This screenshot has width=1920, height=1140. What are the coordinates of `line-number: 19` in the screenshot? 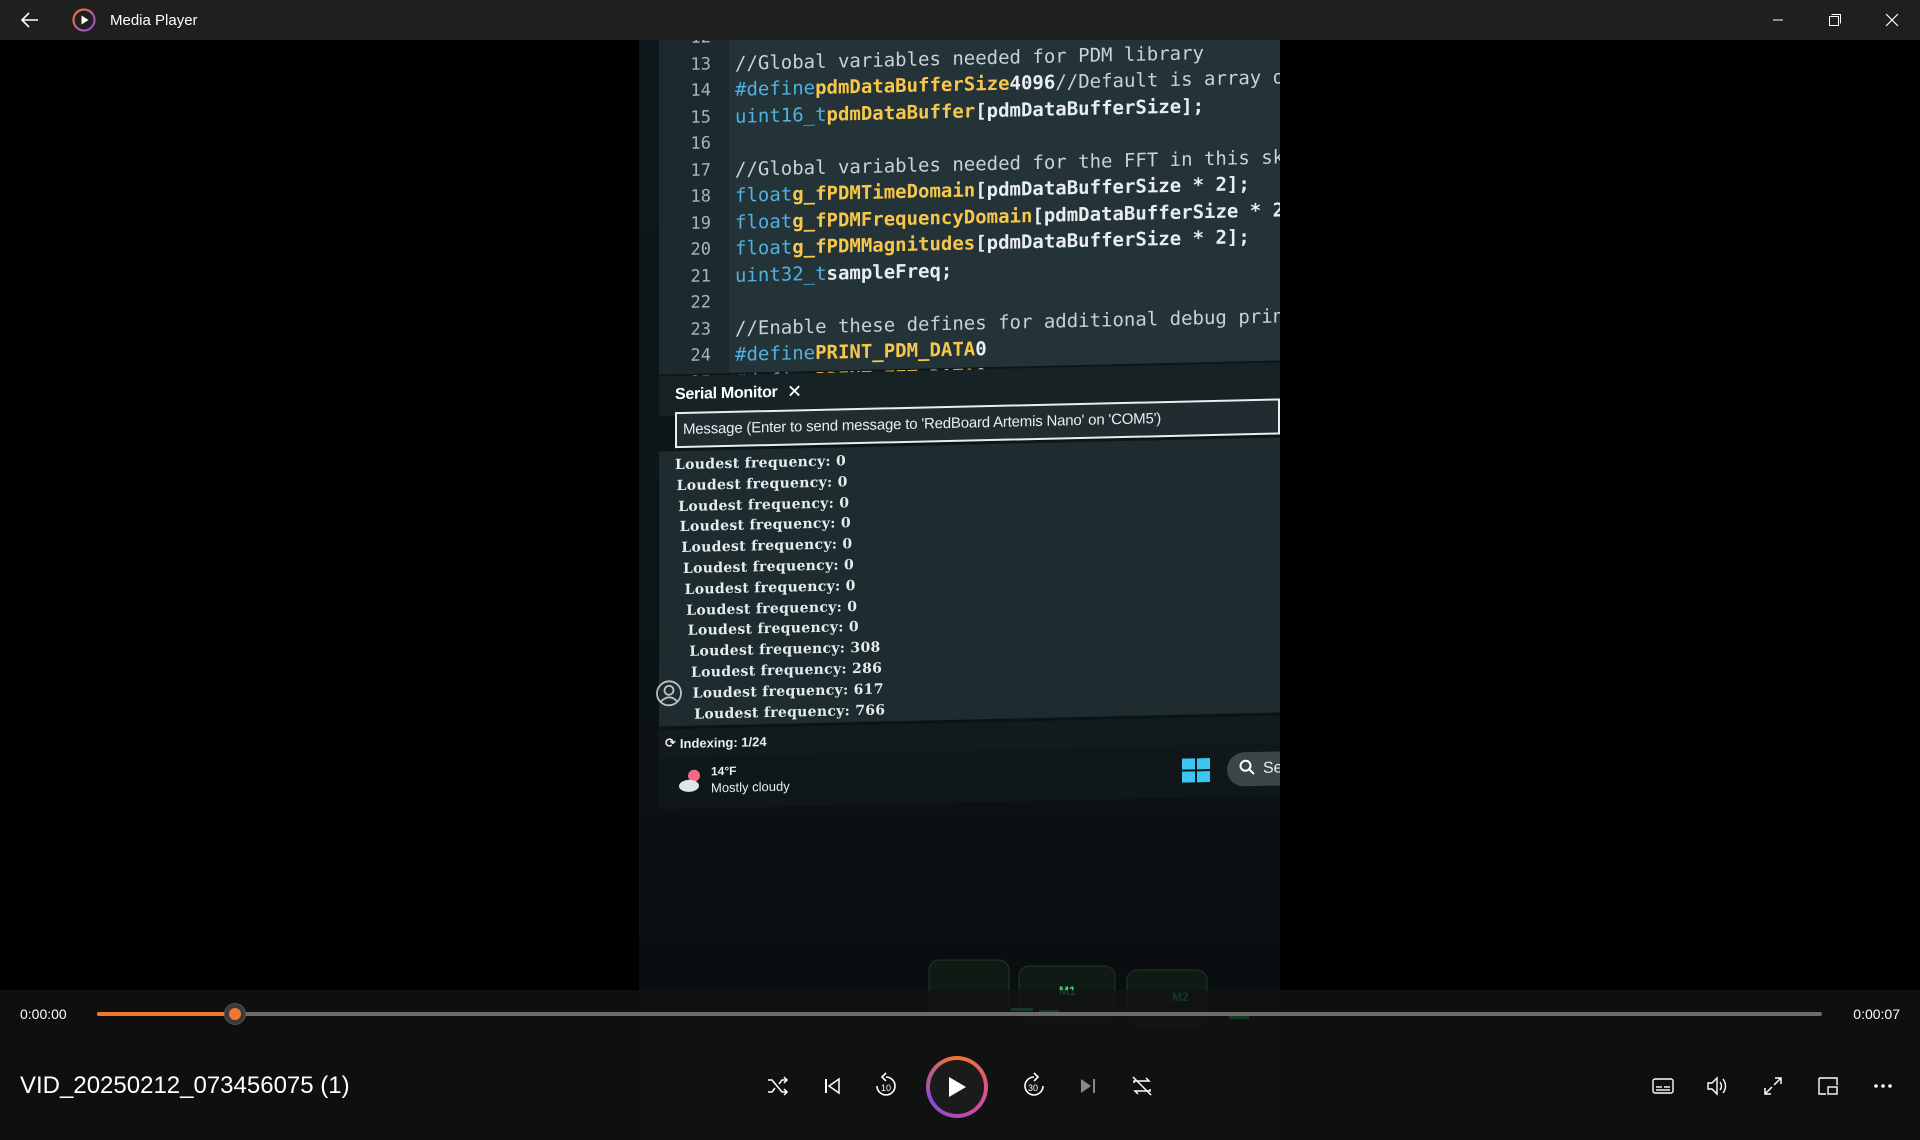 It's located at (700, 223).